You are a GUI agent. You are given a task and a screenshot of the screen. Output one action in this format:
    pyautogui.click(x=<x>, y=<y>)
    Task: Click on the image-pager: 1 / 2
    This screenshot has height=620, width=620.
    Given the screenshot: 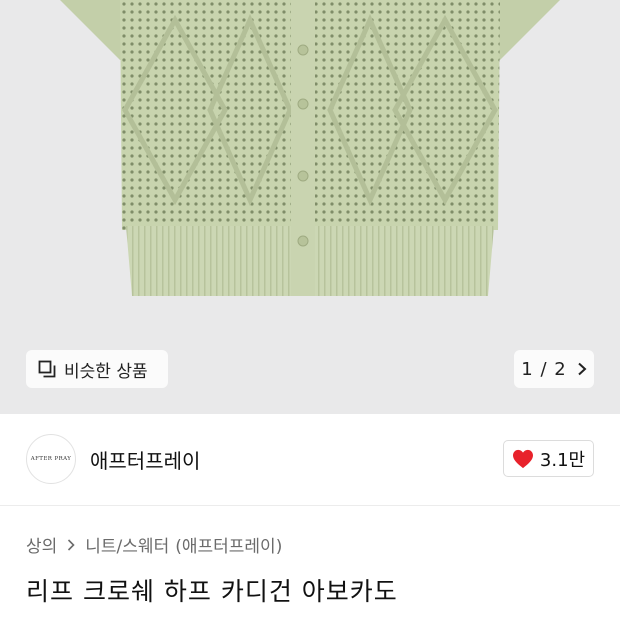 What is the action you would take?
    pyautogui.click(x=554, y=369)
    